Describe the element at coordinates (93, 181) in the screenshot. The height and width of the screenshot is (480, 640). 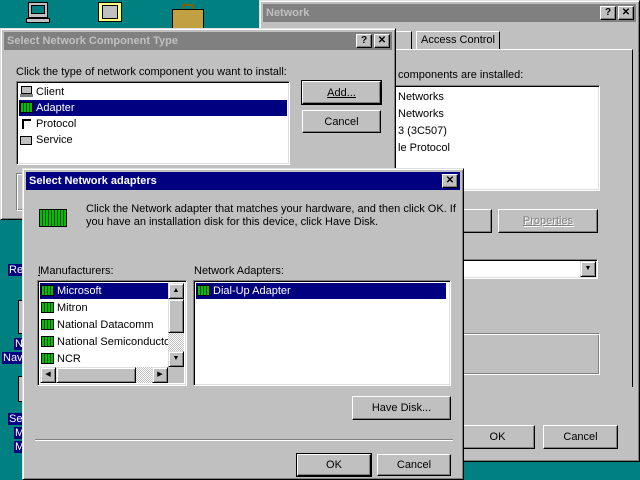
I see `dialog-title: Select Network adapters` at that location.